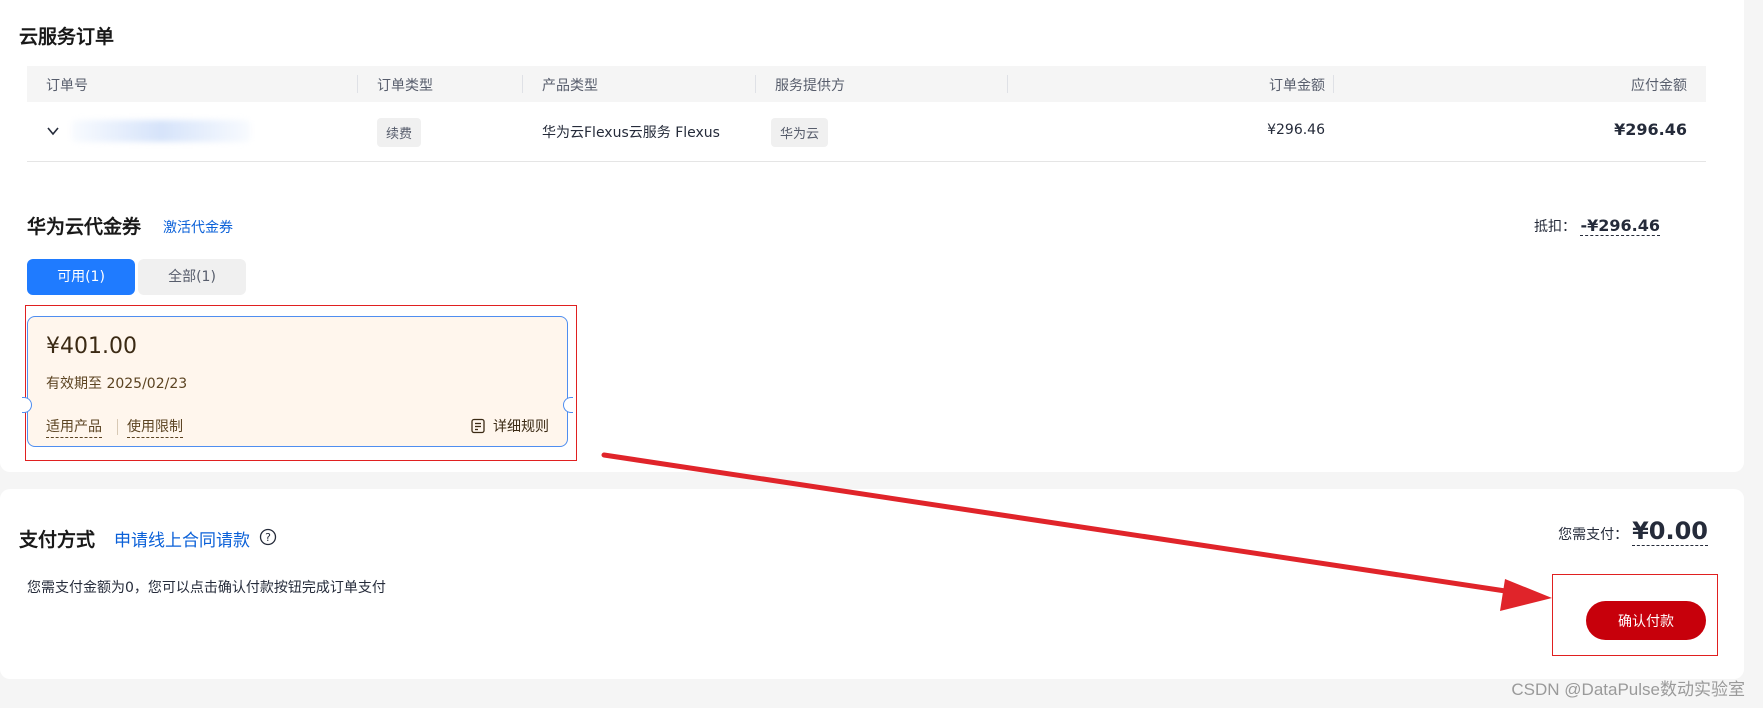 Image resolution: width=1763 pixels, height=708 pixels. Describe the element at coordinates (1593, 535) in the screenshot. I see `payment-due-label: 您需支付：` at that location.